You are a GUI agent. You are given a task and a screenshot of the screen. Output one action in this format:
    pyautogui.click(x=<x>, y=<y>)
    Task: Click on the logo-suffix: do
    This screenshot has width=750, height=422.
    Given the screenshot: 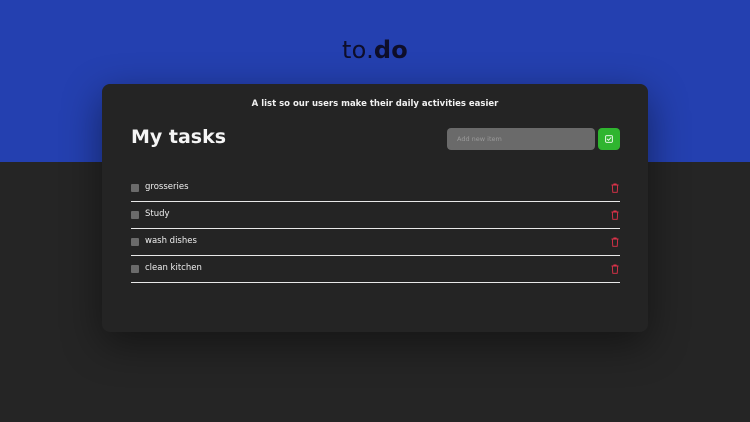 What is the action you would take?
    pyautogui.click(x=390, y=50)
    